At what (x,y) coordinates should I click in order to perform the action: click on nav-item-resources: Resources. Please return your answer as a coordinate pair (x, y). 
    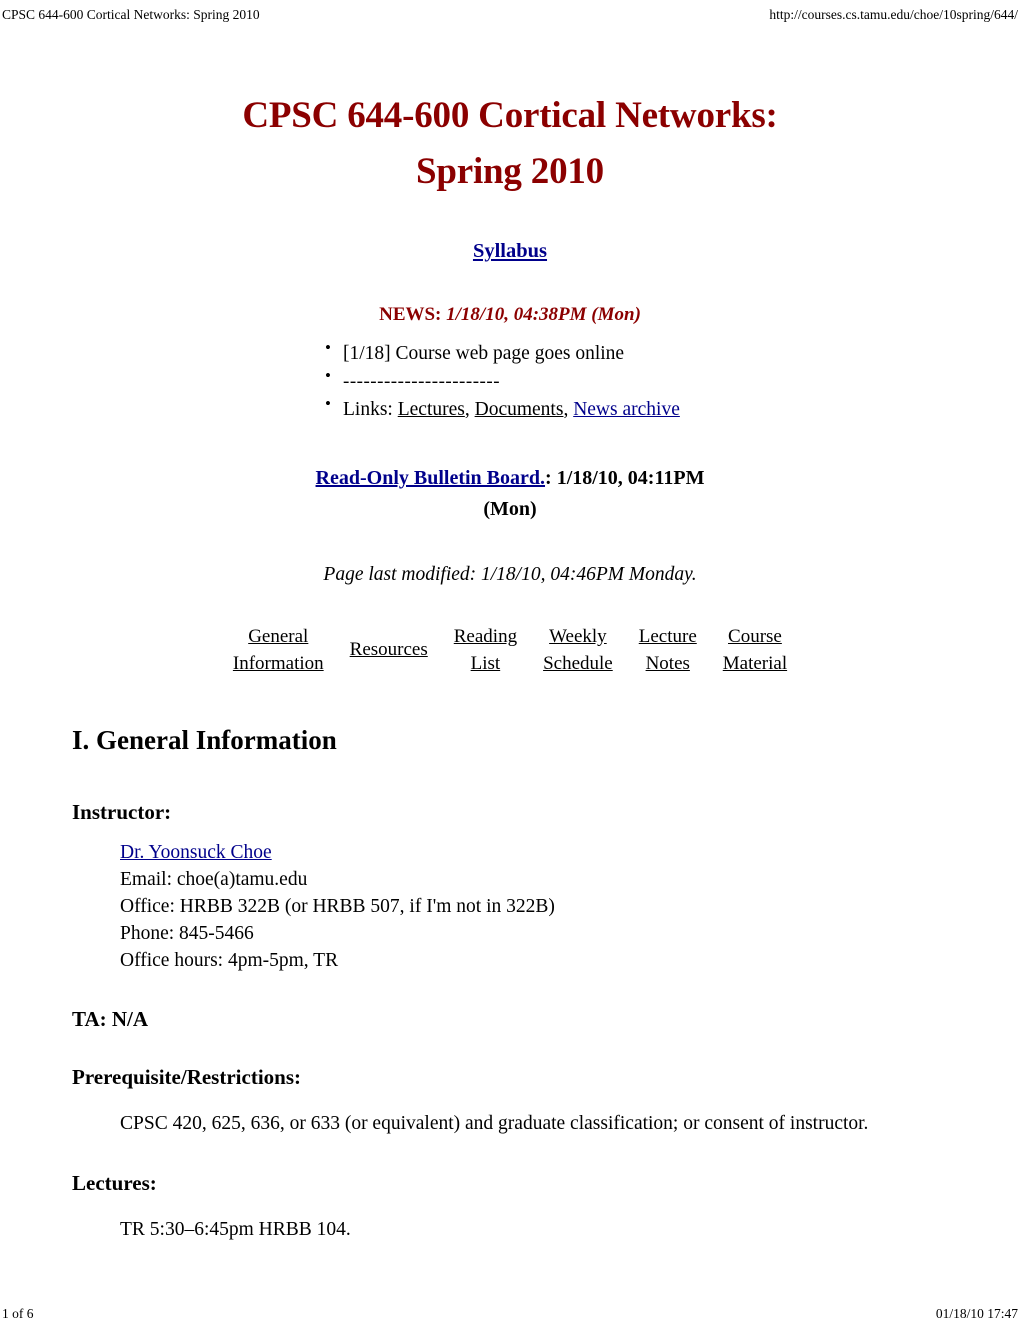
    Looking at the image, I should click on (389, 650).